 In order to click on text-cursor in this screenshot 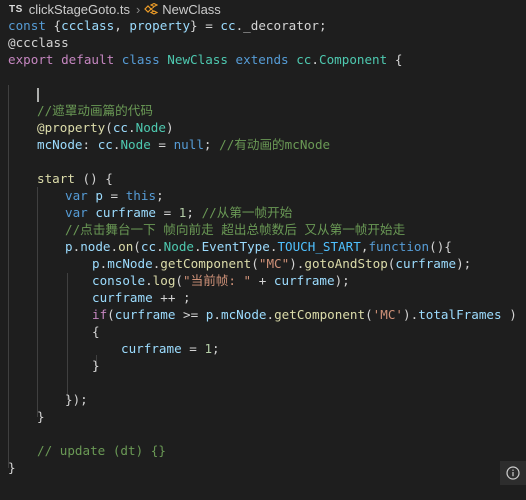, I will do `click(38, 94)`.